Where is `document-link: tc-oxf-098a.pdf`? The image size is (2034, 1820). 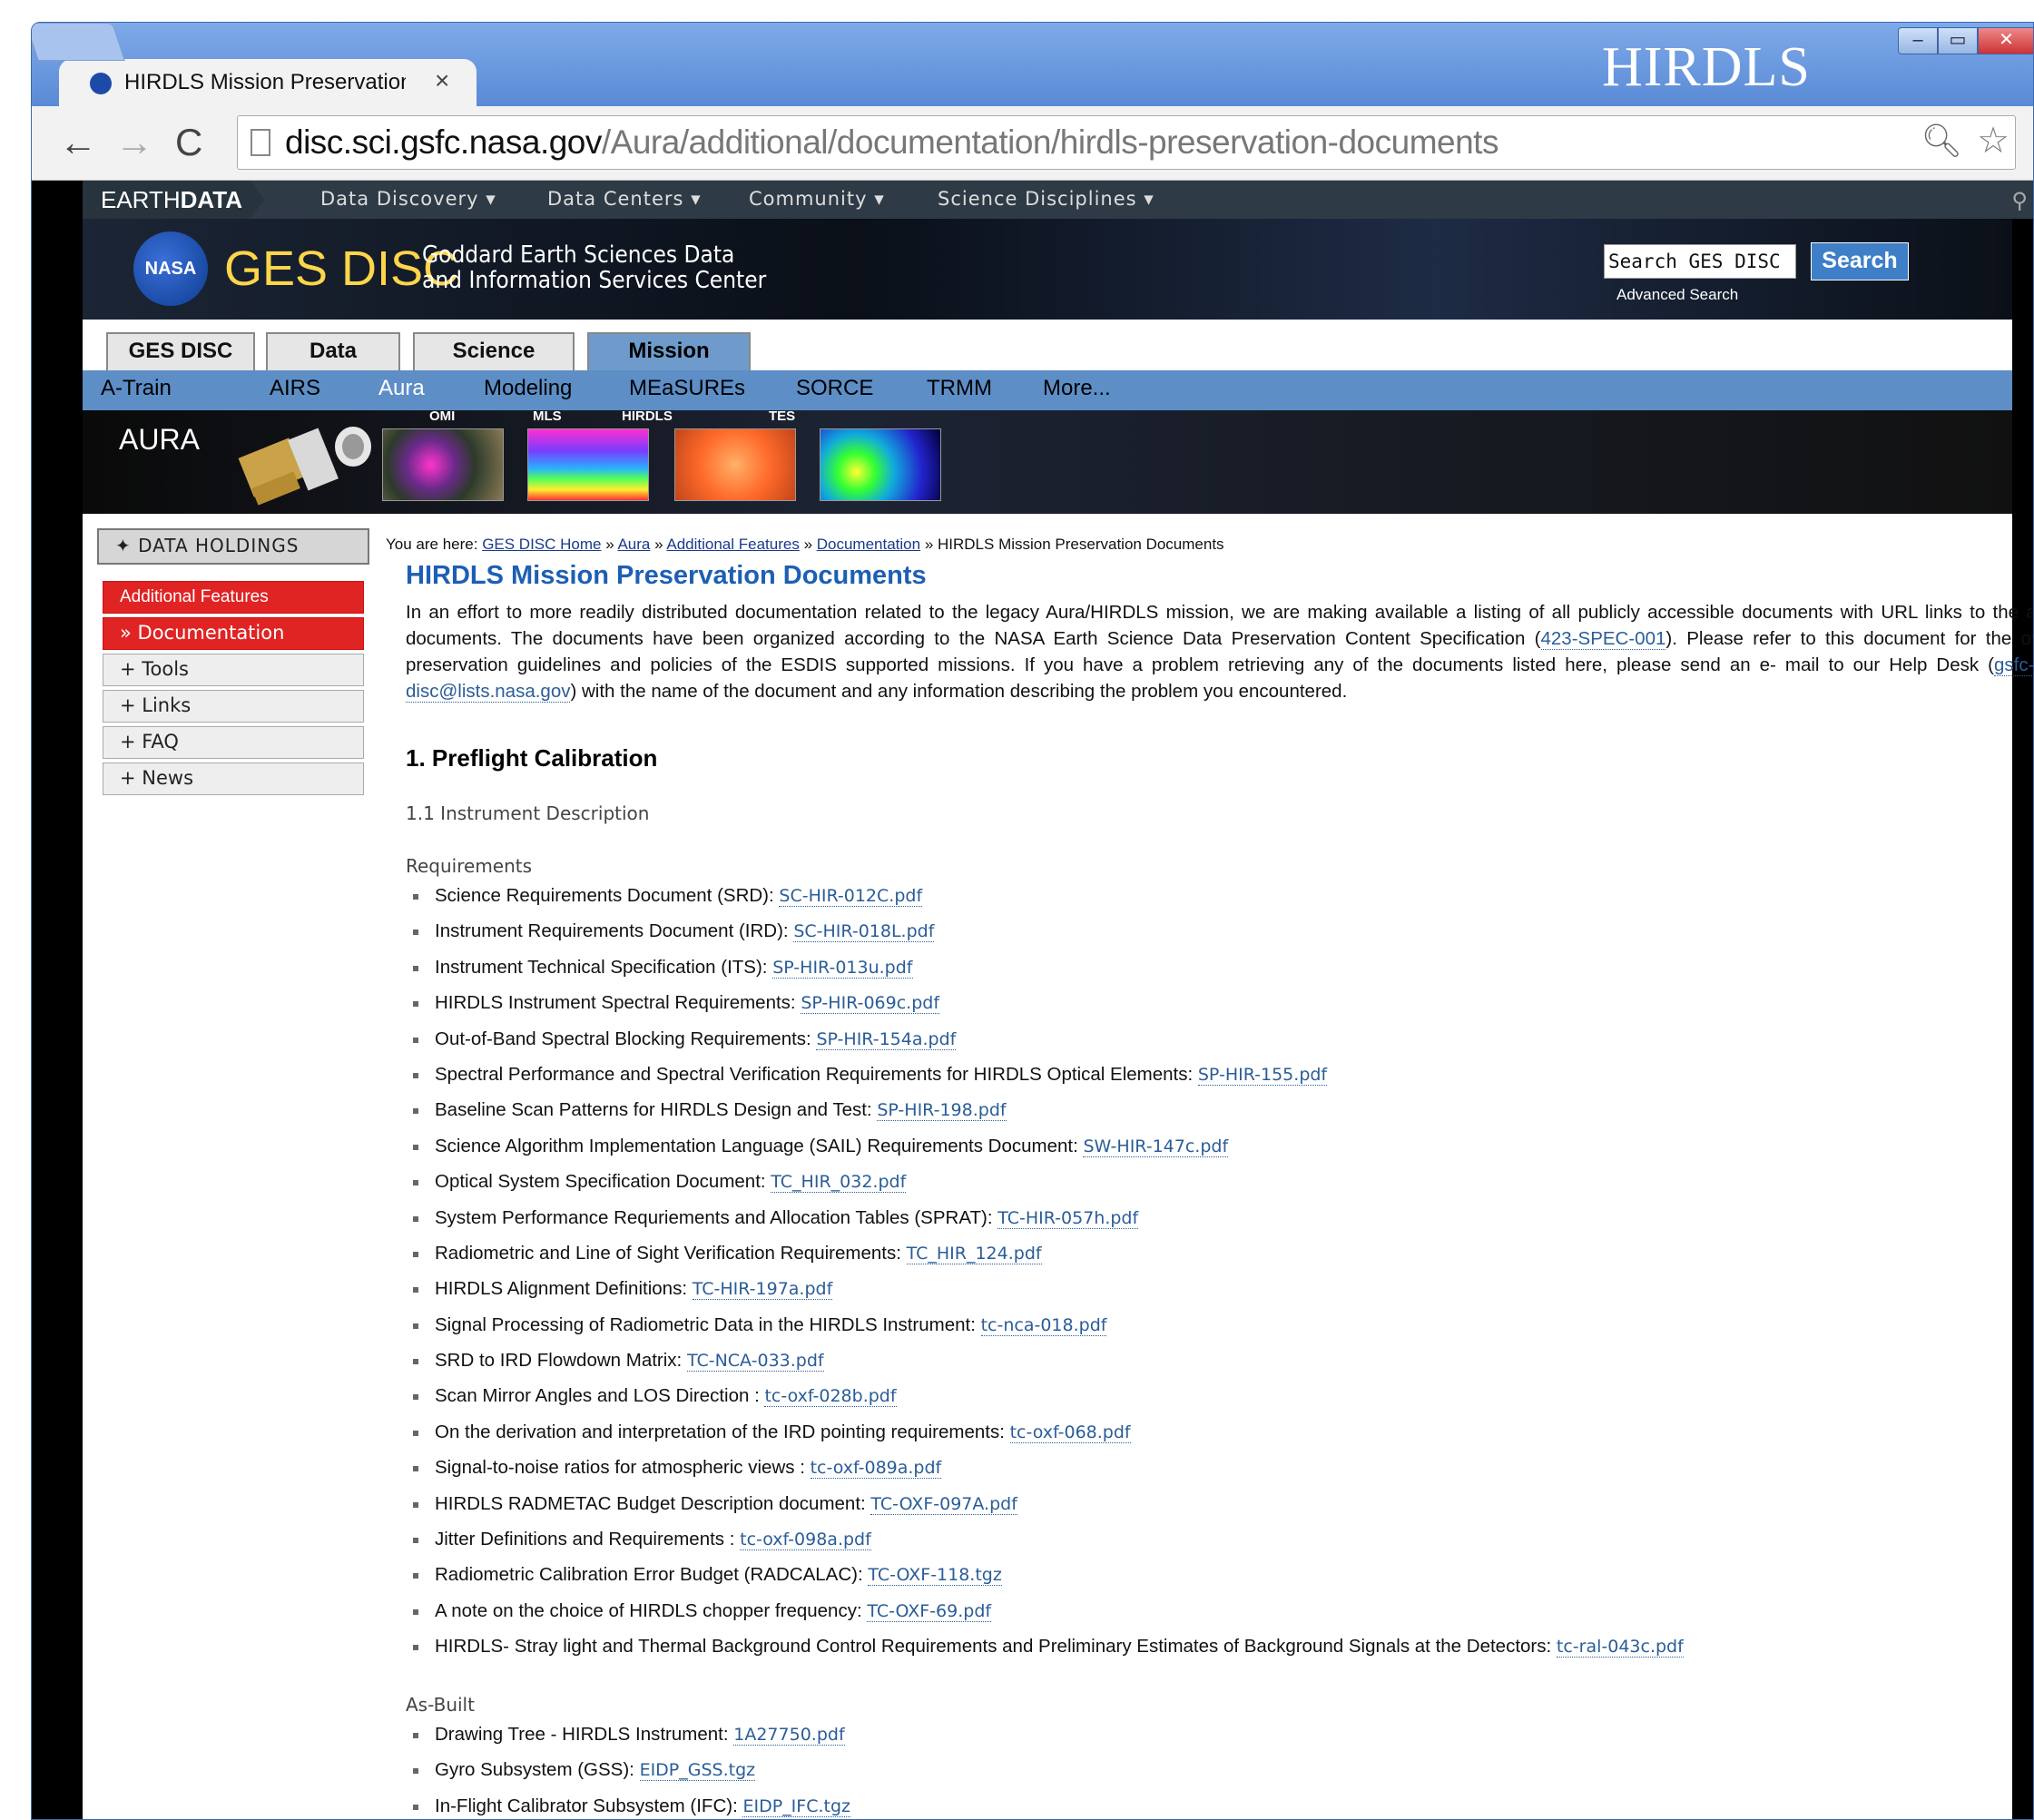 document-link: tc-oxf-098a.pdf is located at coordinates (805, 1540).